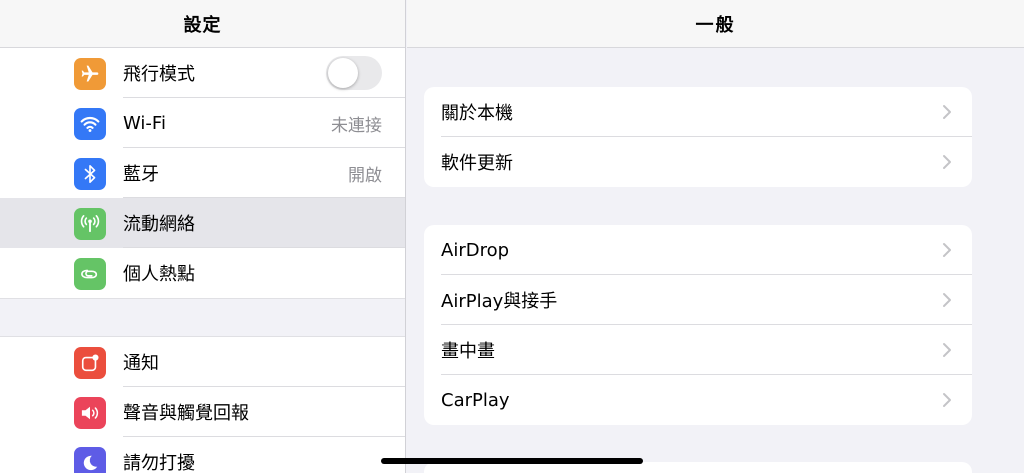 This screenshot has width=1024, height=473. Describe the element at coordinates (159, 463) in the screenshot. I see `sidebar-item-label: 請勿打擾` at that location.